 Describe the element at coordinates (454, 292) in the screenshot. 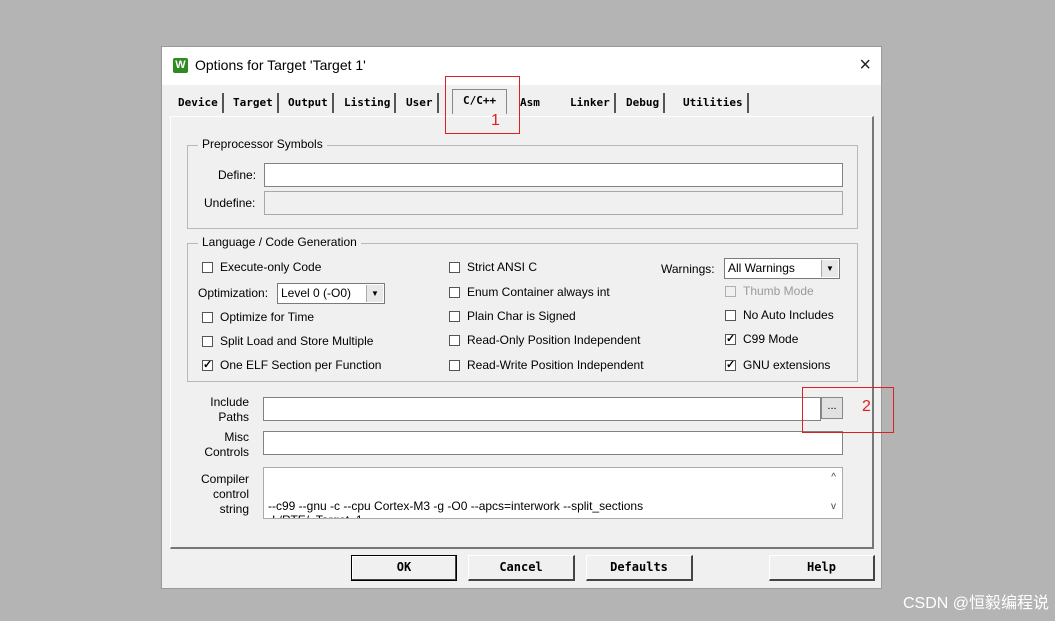

I see `enum-container-box` at that location.